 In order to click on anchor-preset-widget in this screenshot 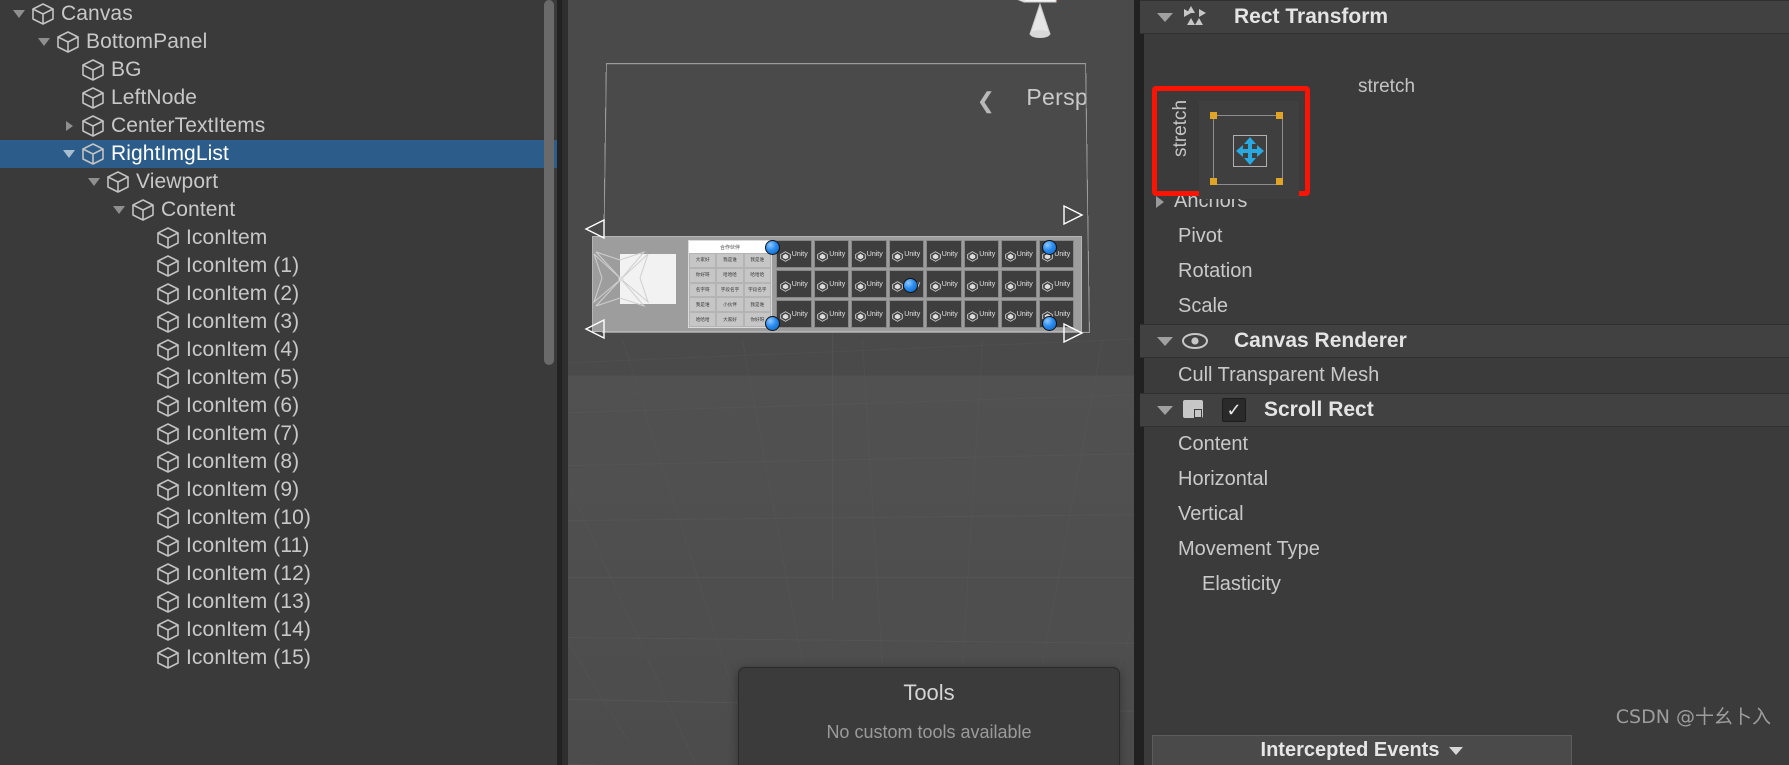, I will do `click(1249, 150)`.